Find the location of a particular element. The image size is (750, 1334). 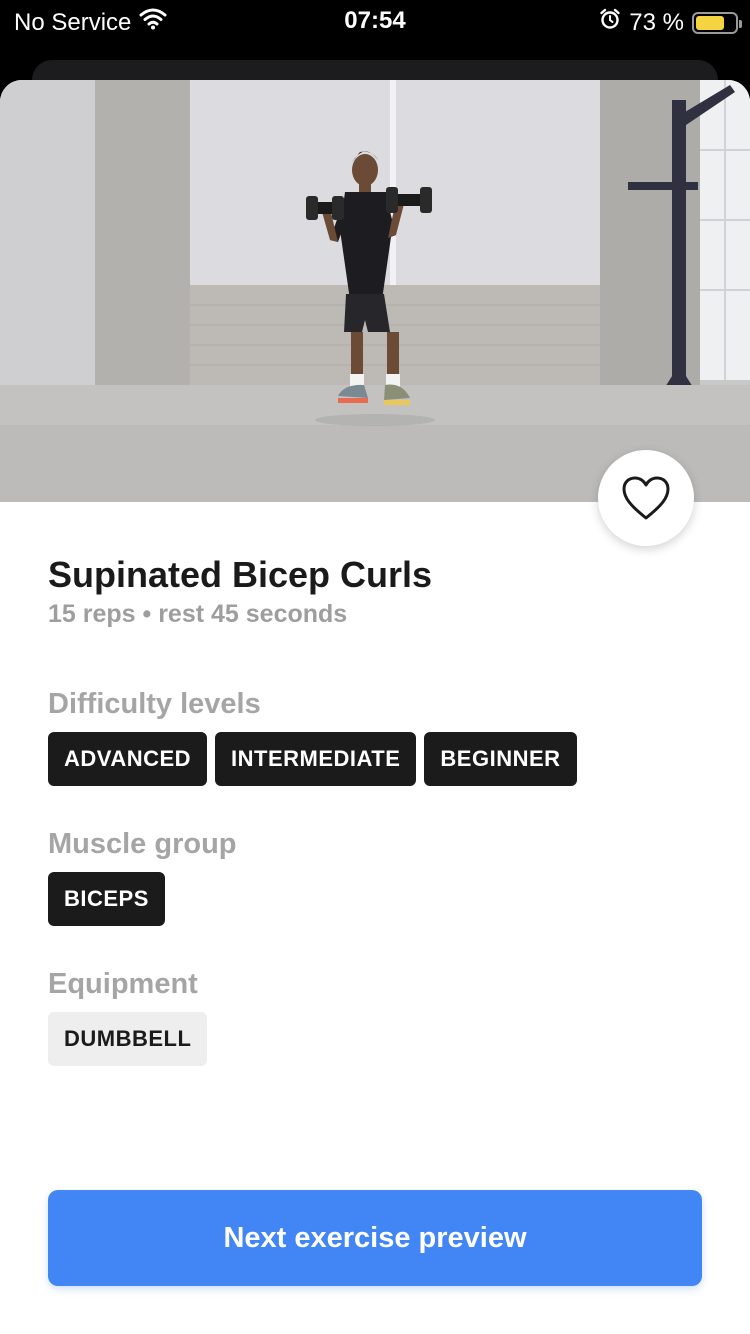

difficulty-label: Difficulty levels is located at coordinates (154, 704).